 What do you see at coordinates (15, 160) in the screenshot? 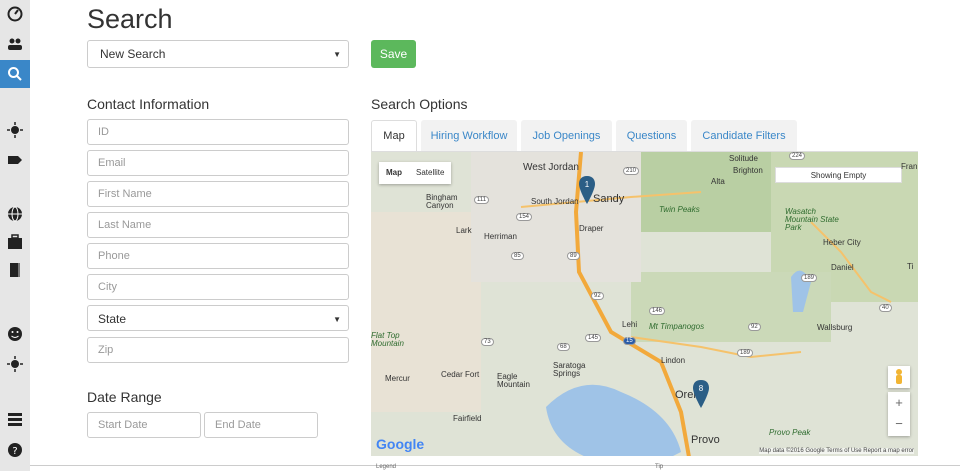
I see `sidebar-item-tag` at bounding box center [15, 160].